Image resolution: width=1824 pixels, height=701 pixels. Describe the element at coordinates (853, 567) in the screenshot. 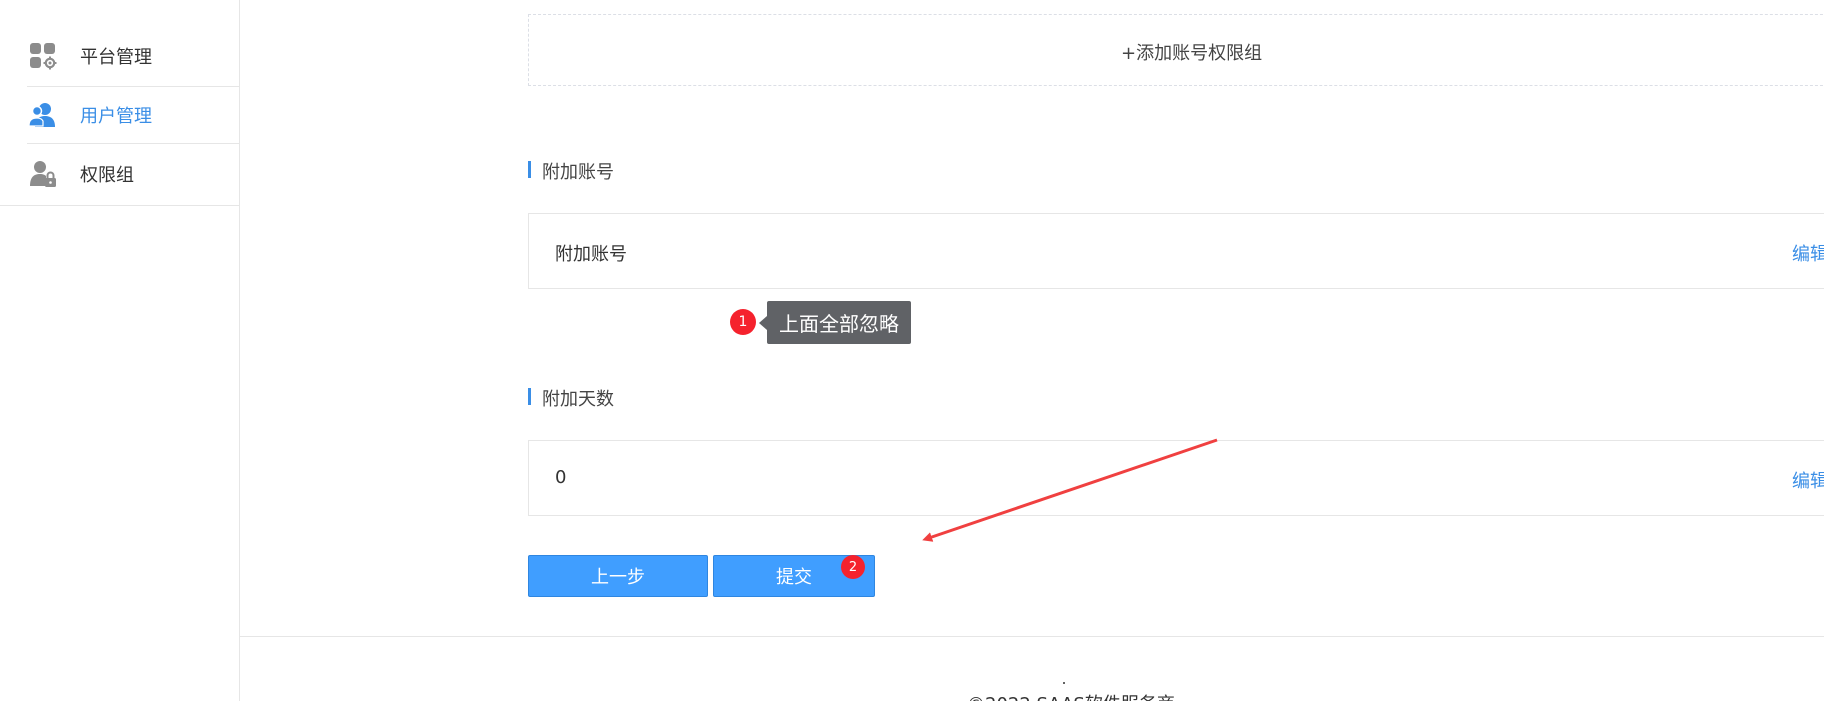

I see `annotation-badge-2: 2` at that location.